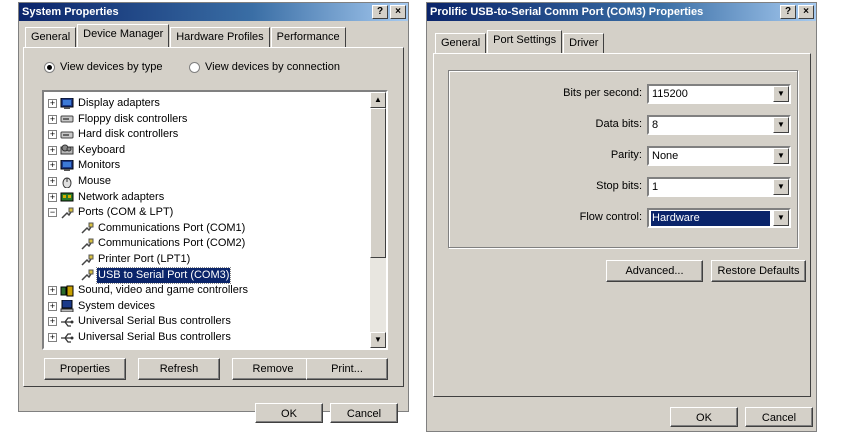  I want to click on restore-defaults-button: Restore Defaults, so click(758, 271).